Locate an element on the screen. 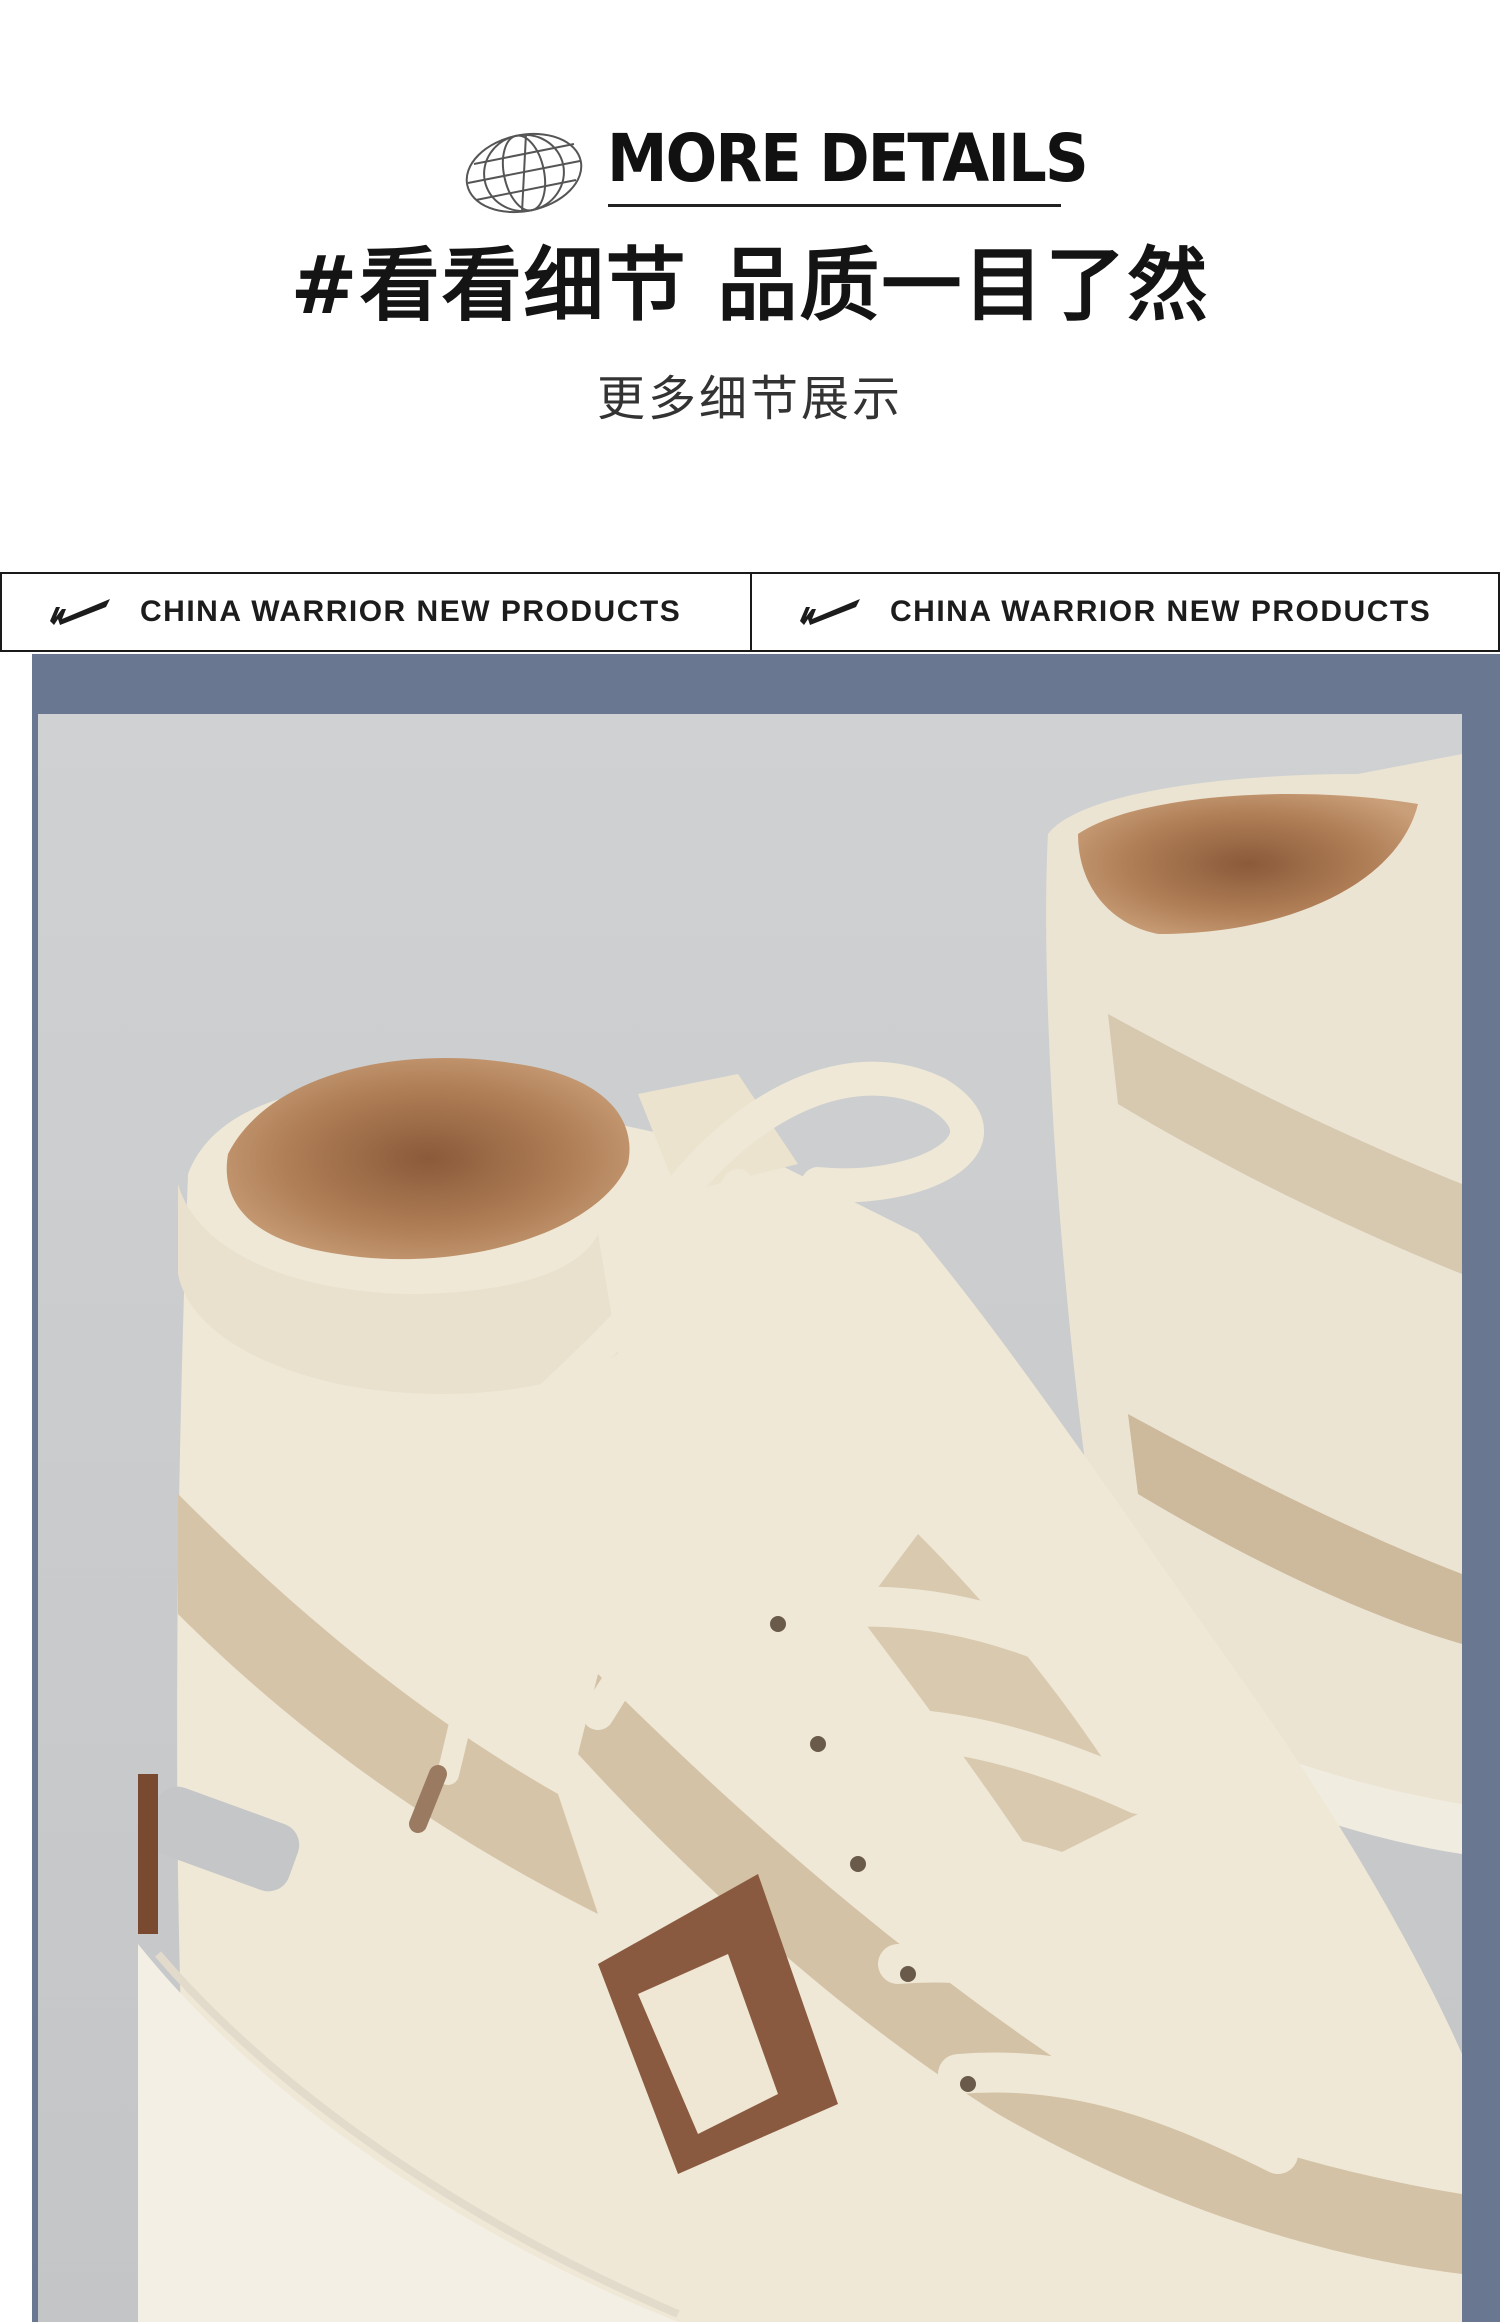  brand-banner-right: CHINA WARRIOR NEW PRODUCTS is located at coordinates (1125, 612).